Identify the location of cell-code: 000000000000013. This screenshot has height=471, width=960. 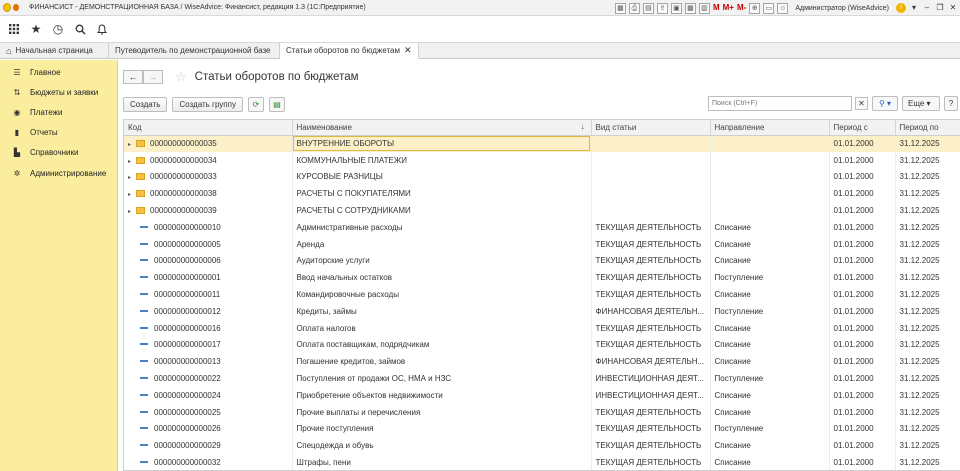
(208, 362).